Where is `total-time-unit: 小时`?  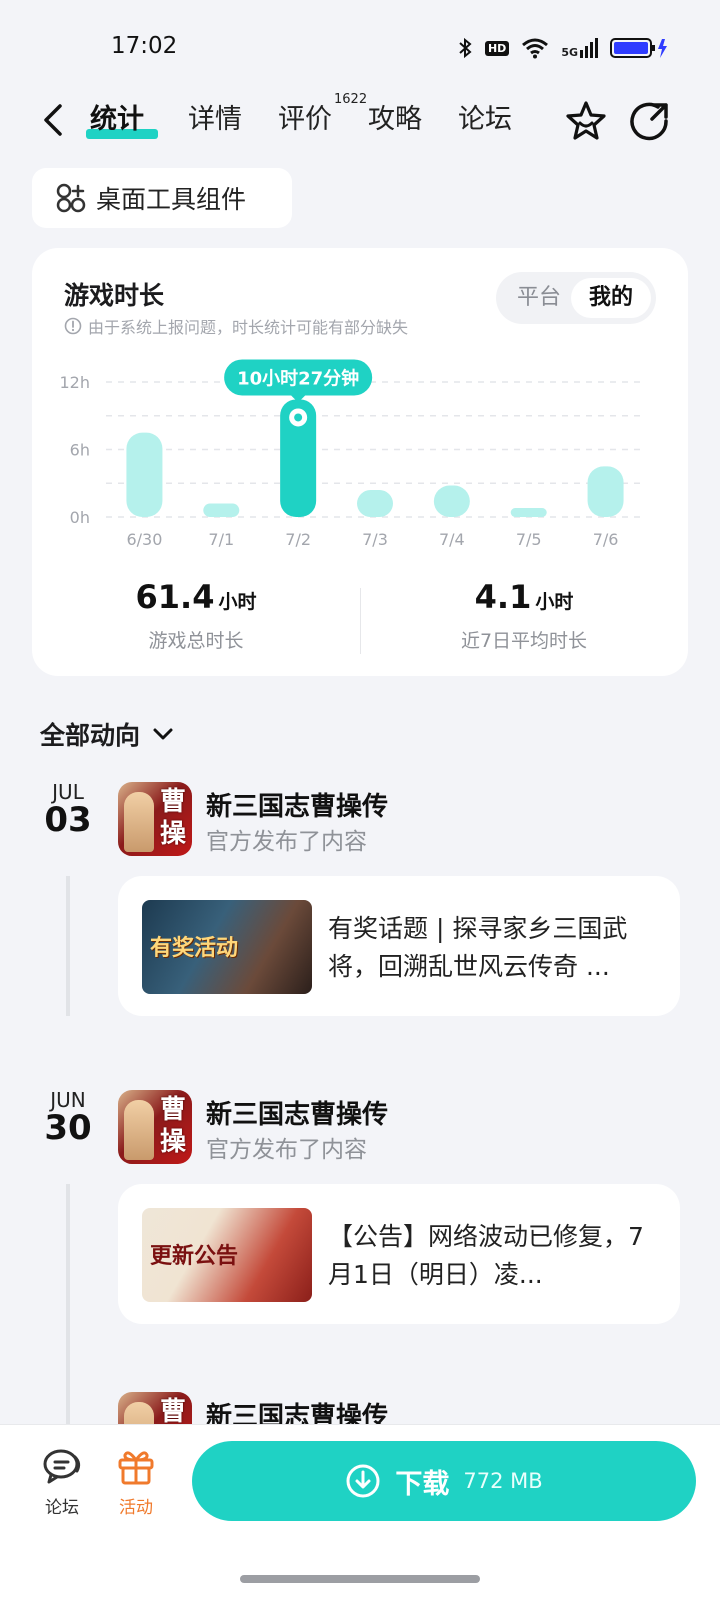
total-time-unit: 小时 is located at coordinates (237, 602).